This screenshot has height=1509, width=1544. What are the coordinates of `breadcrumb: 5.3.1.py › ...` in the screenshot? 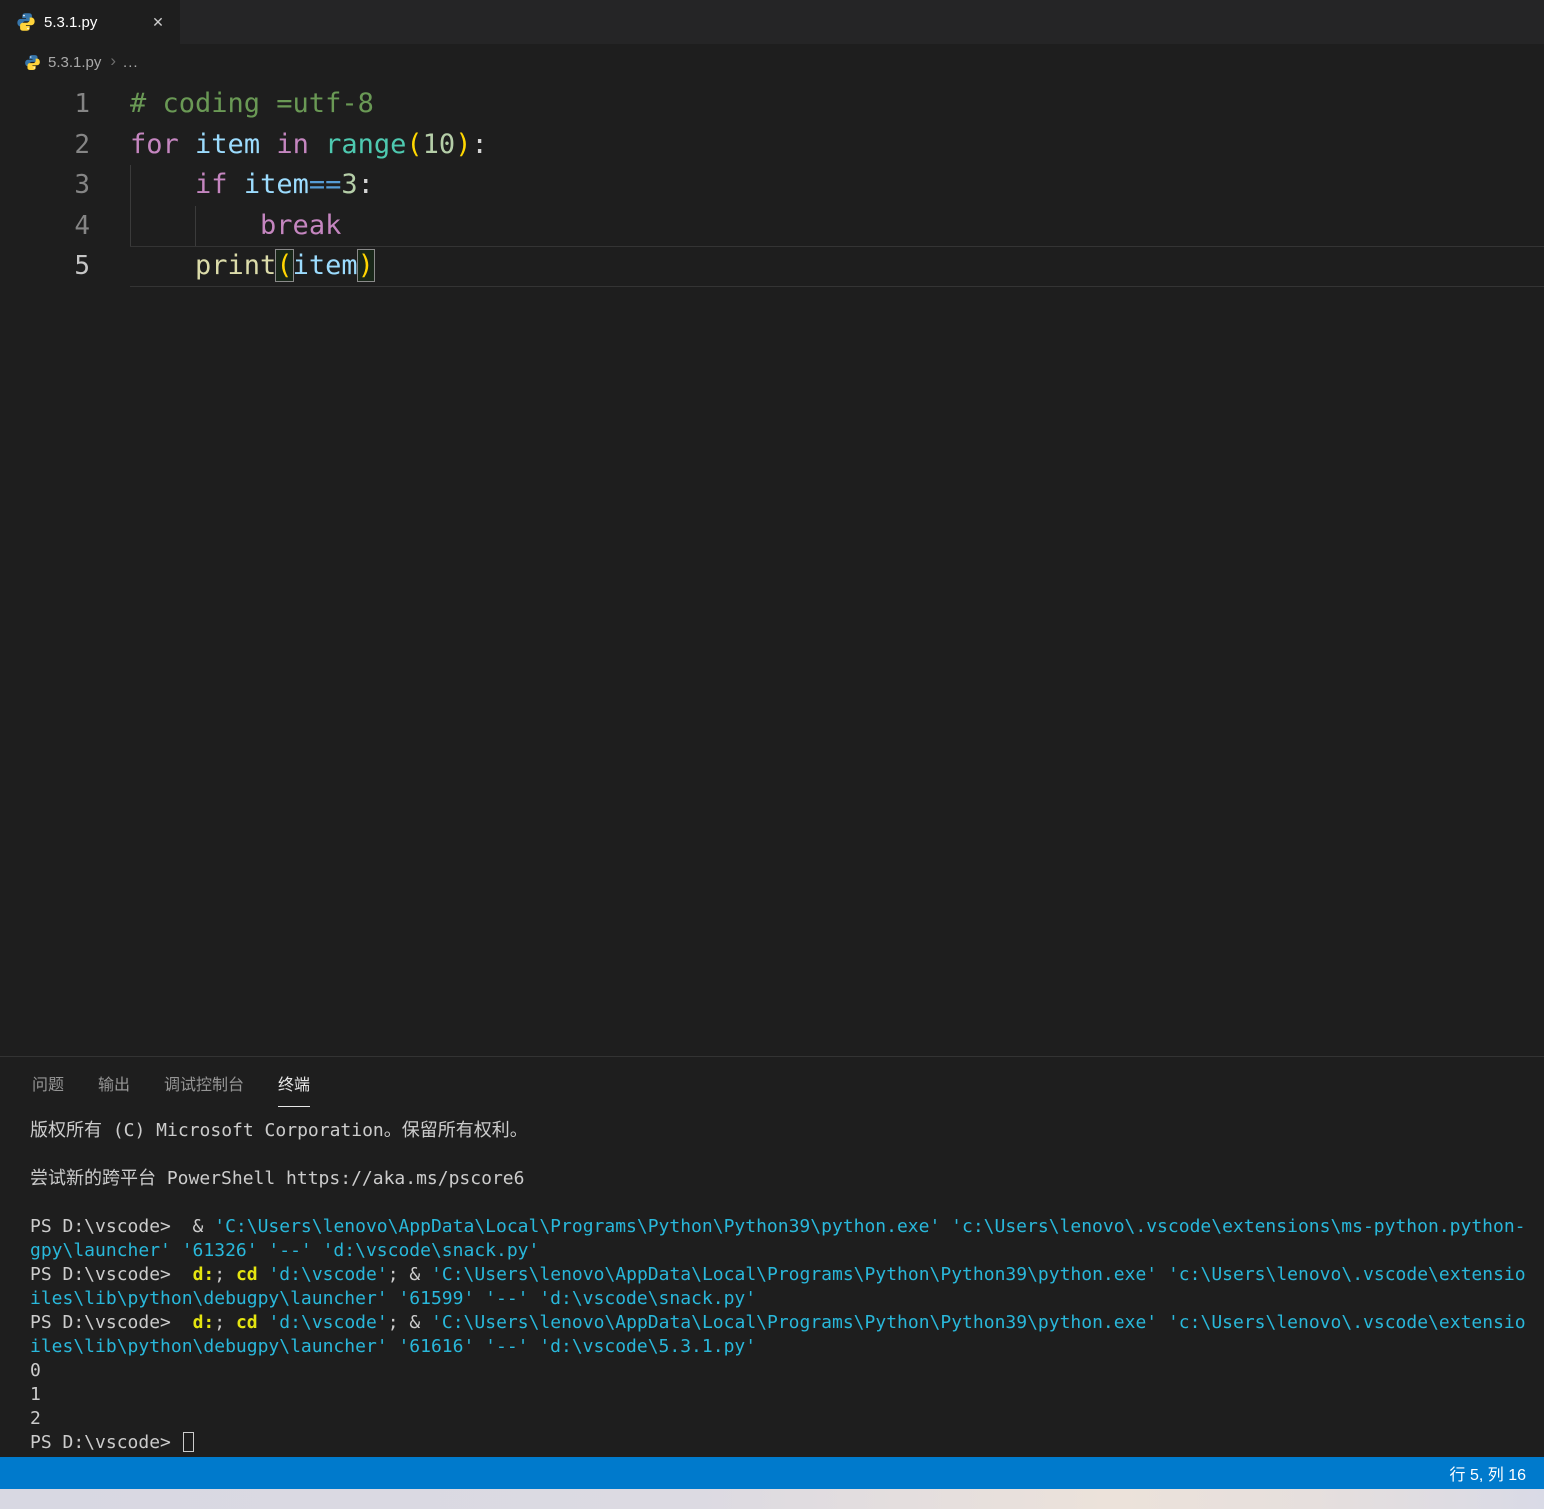 It's located at (772, 62).